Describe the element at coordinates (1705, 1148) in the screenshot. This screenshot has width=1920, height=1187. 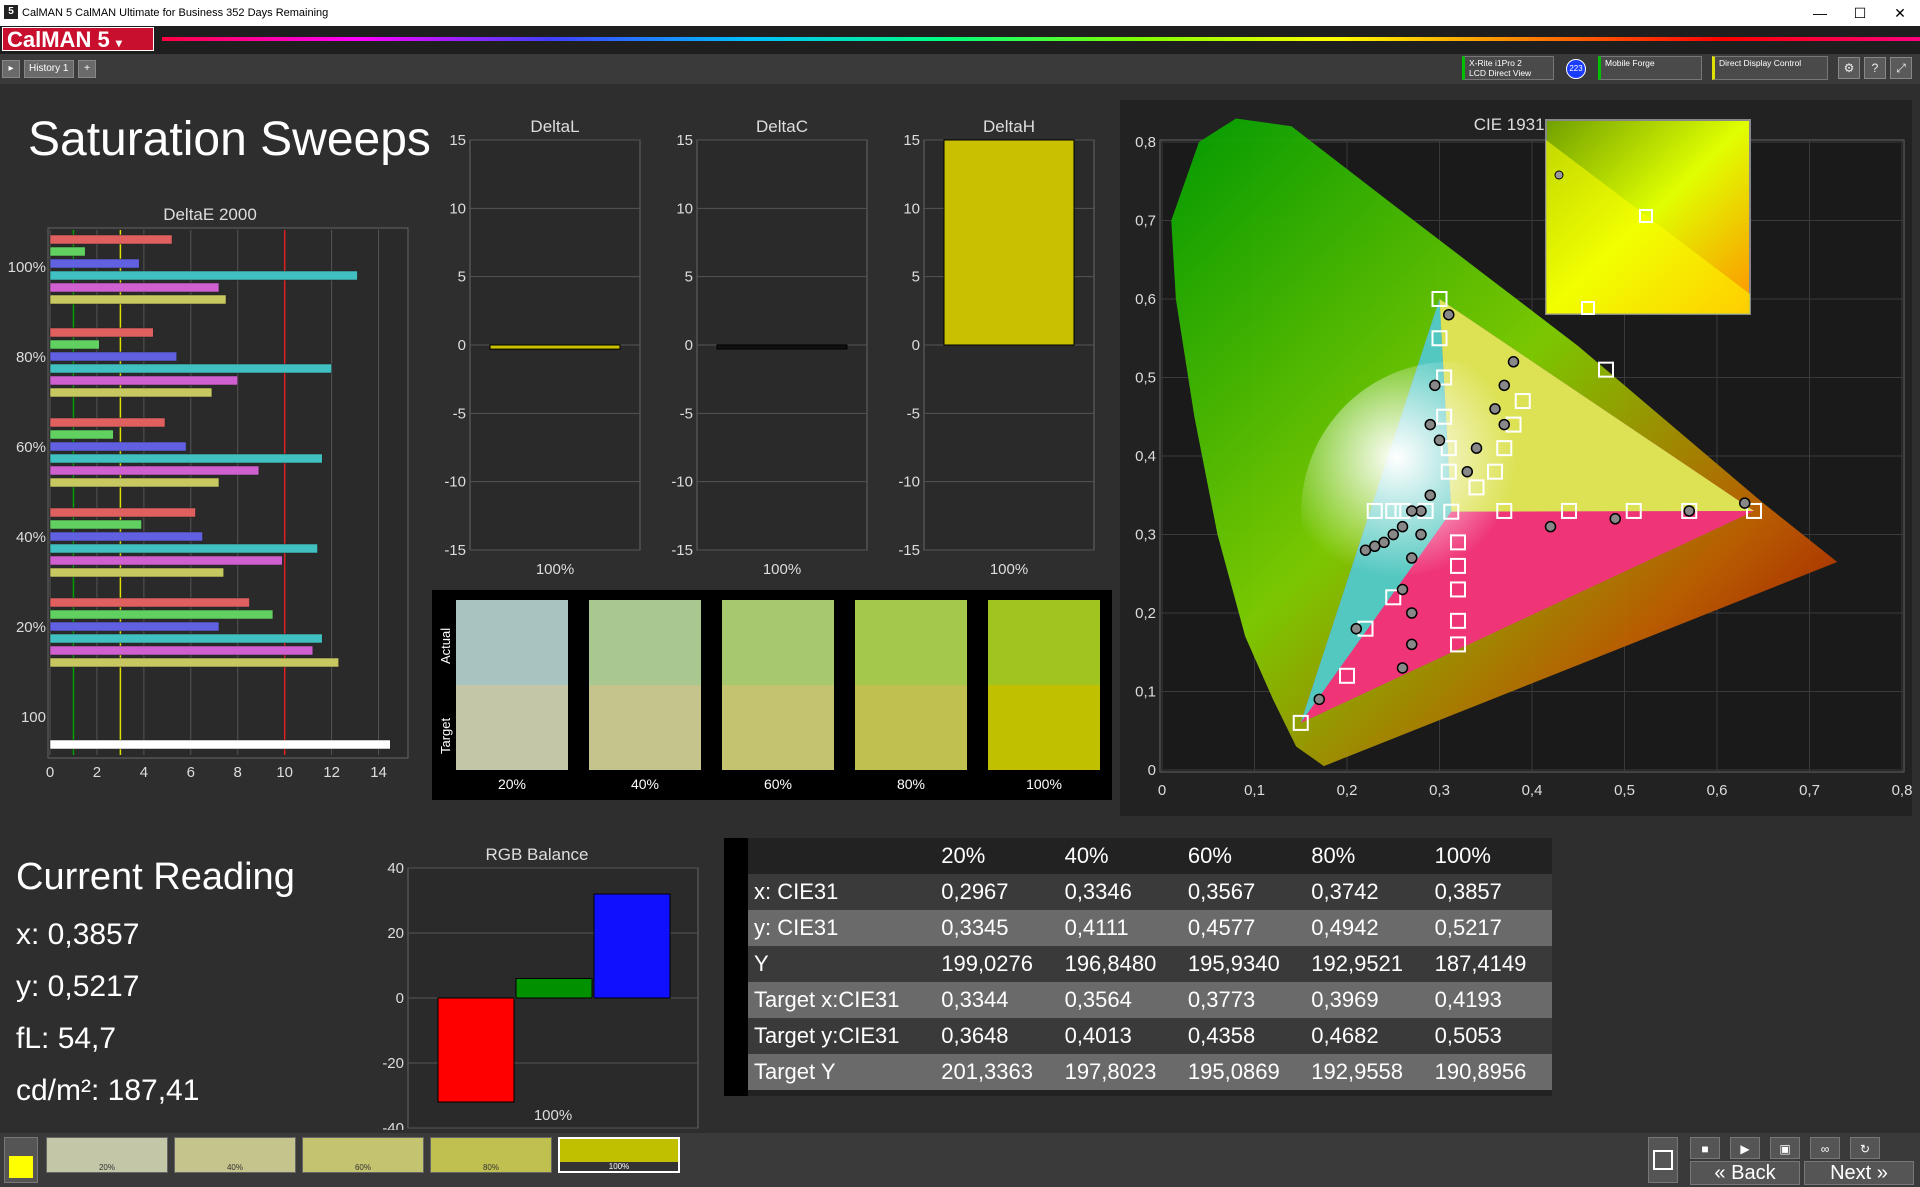
I see `record-button: ■` at that location.